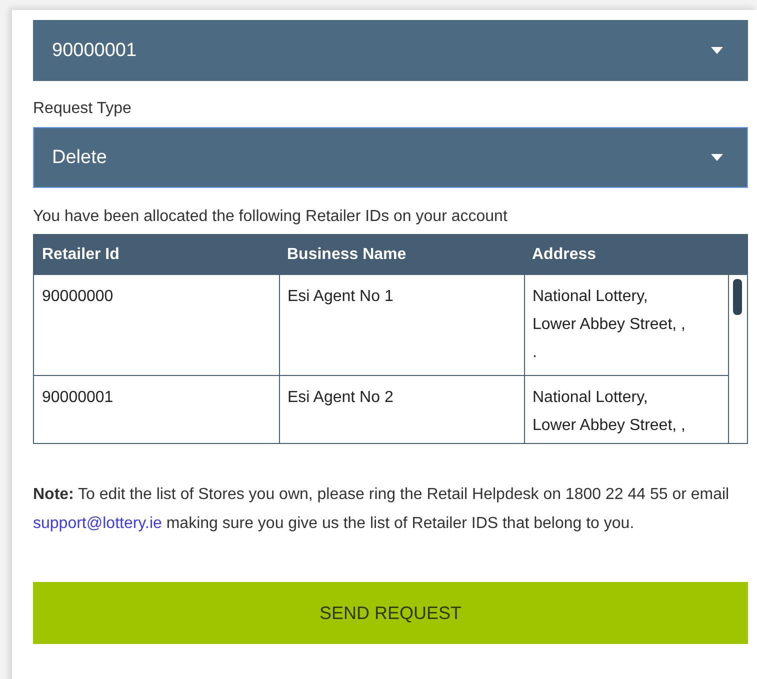 This screenshot has height=679, width=757. What do you see at coordinates (635, 255) in the screenshot?
I see `column-header: Address` at bounding box center [635, 255].